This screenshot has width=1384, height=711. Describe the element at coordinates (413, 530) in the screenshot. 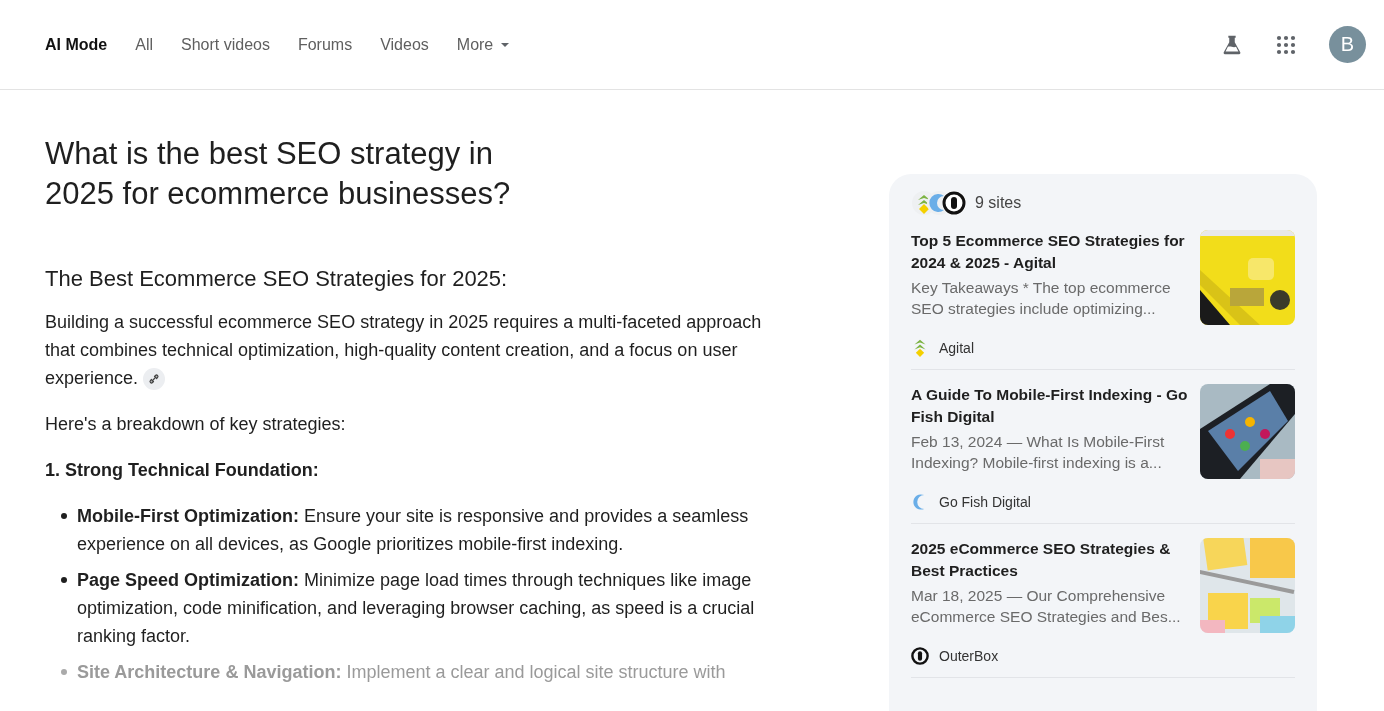

I see `bullet-text: Mobile-First Optimization: Ensure your site is responsive and provides a seamless experience on all devices, as Google prioritizes mobile-first indexing.` at that location.